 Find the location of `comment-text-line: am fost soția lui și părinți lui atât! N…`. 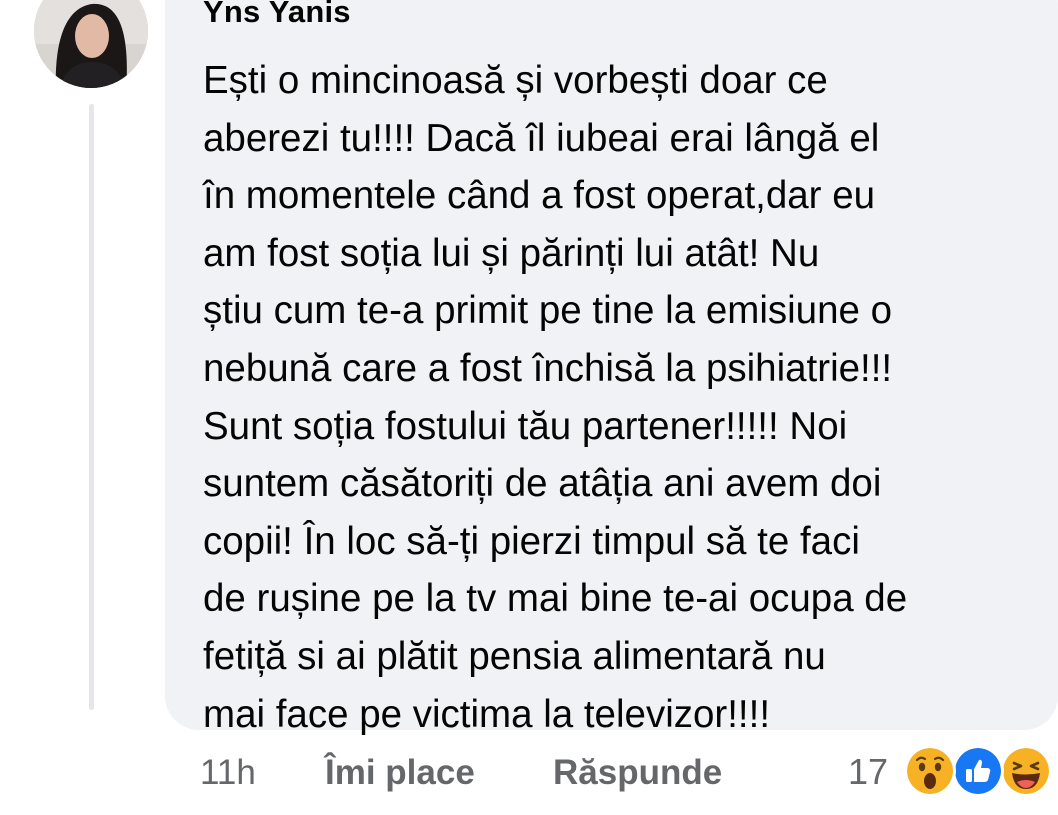

comment-text-line: am fost soția lui și părinți lui atât! N… is located at coordinates (511, 253).